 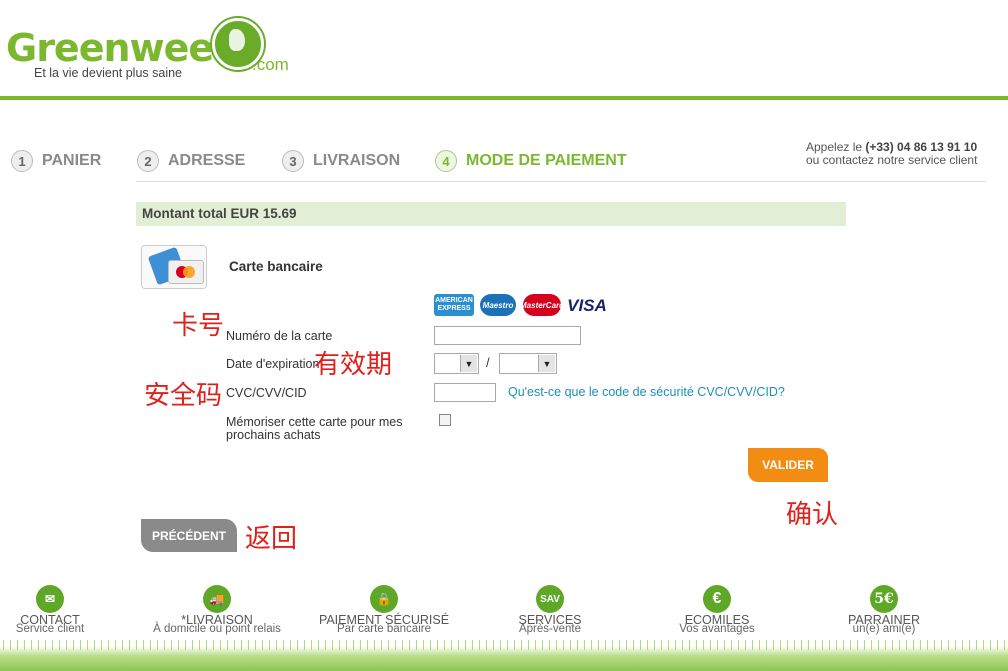 I want to click on footer-paiement-subtitle: Par carte bancaire, so click(x=384, y=629).